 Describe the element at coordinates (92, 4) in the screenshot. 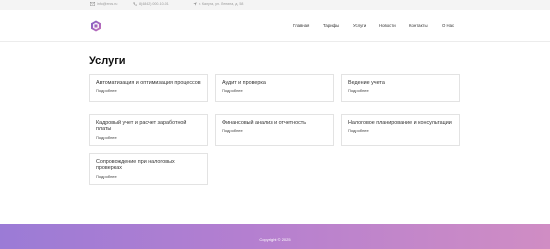

I see `mail-icon` at that location.